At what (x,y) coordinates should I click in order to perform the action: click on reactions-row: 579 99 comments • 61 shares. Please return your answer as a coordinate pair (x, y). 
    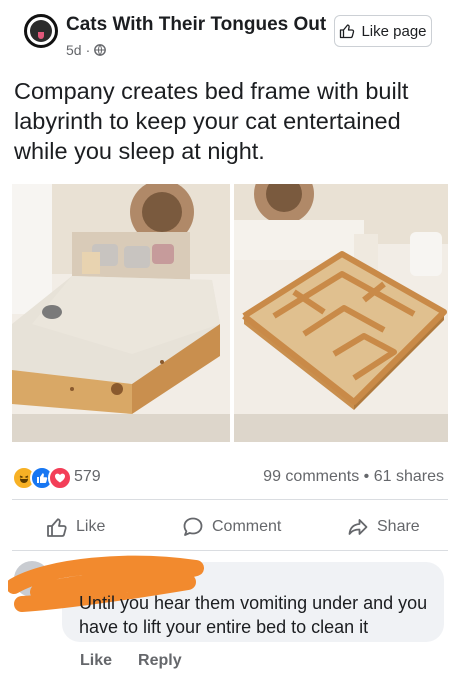
    Looking at the image, I should click on (230, 476).